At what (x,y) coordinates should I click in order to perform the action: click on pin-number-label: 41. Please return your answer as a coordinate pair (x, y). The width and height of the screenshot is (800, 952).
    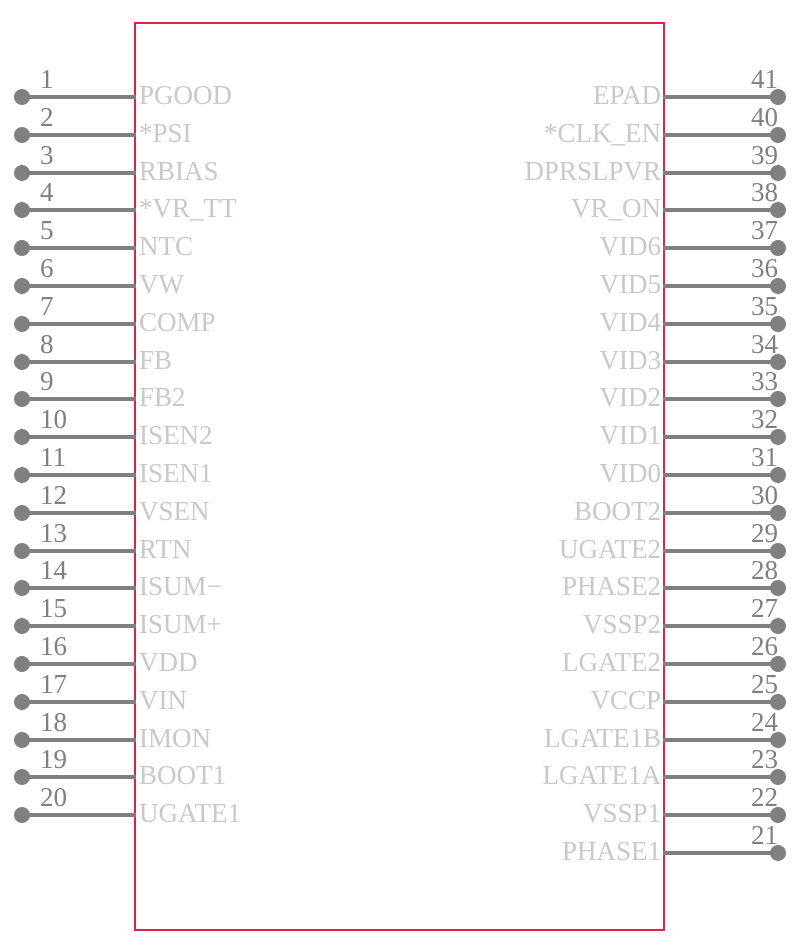
    Looking at the image, I should click on (764, 79).